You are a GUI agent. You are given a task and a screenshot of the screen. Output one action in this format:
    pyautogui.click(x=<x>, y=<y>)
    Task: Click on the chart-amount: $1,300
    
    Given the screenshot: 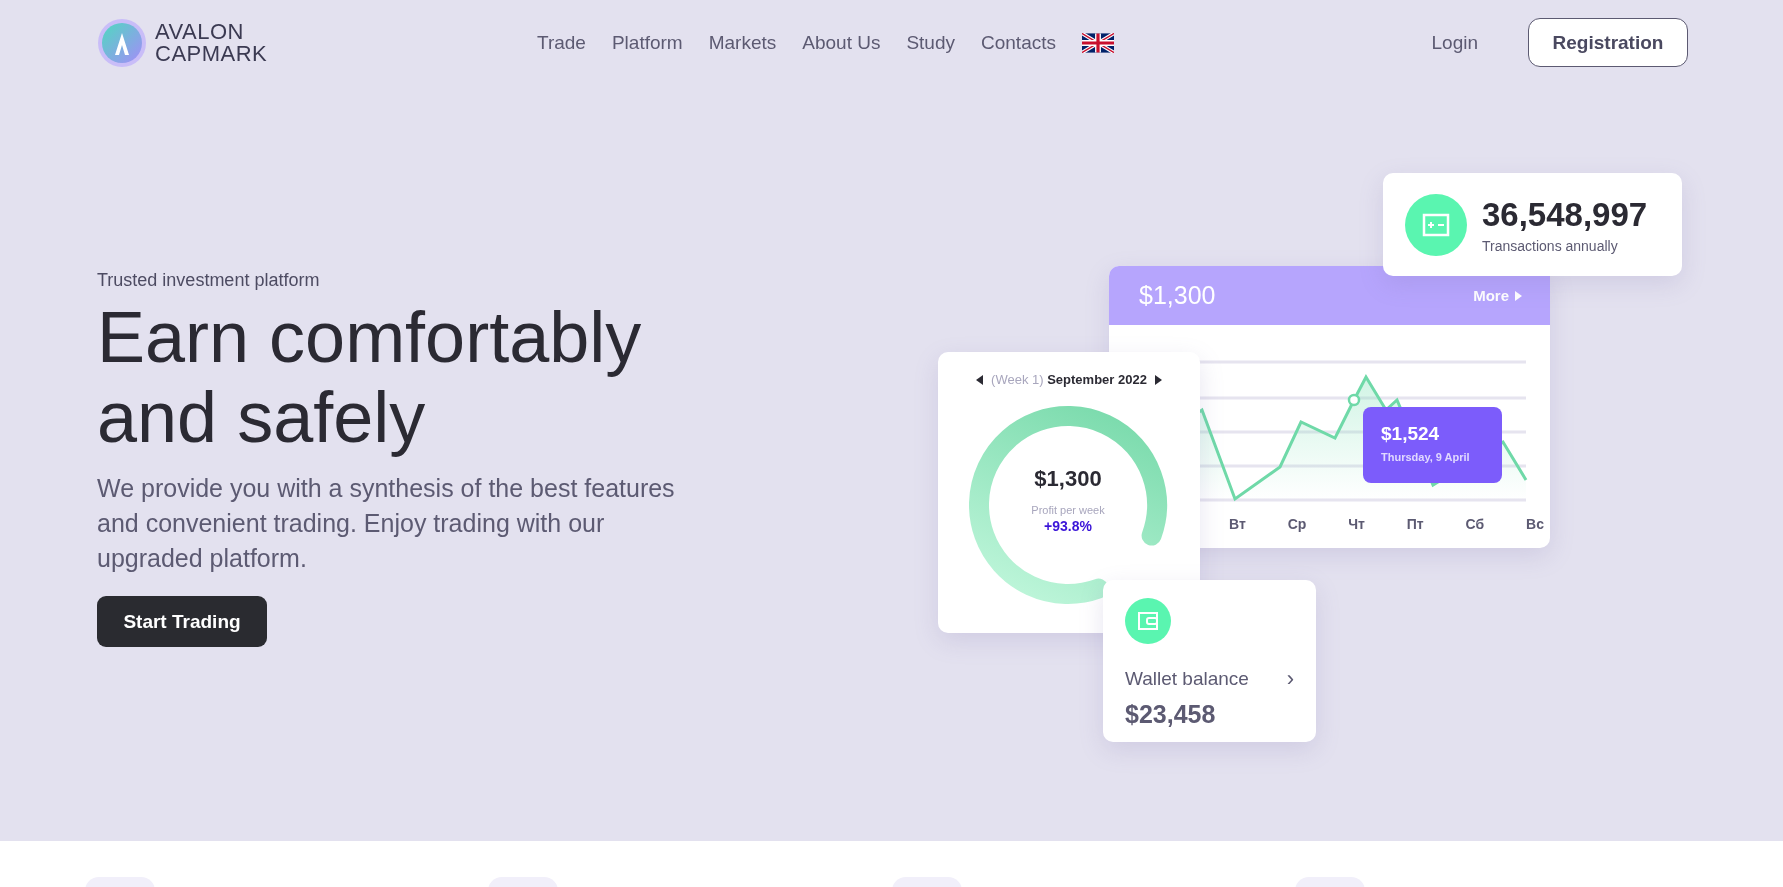 What is the action you would take?
    pyautogui.click(x=1177, y=295)
    